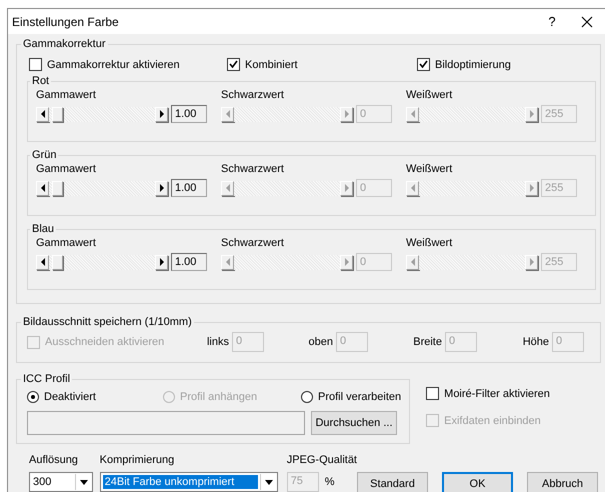 Image resolution: width=605 pixels, height=492 pixels. What do you see at coordinates (360, 397) in the screenshot?
I see `radio-label: Profil verarbeiten` at bounding box center [360, 397].